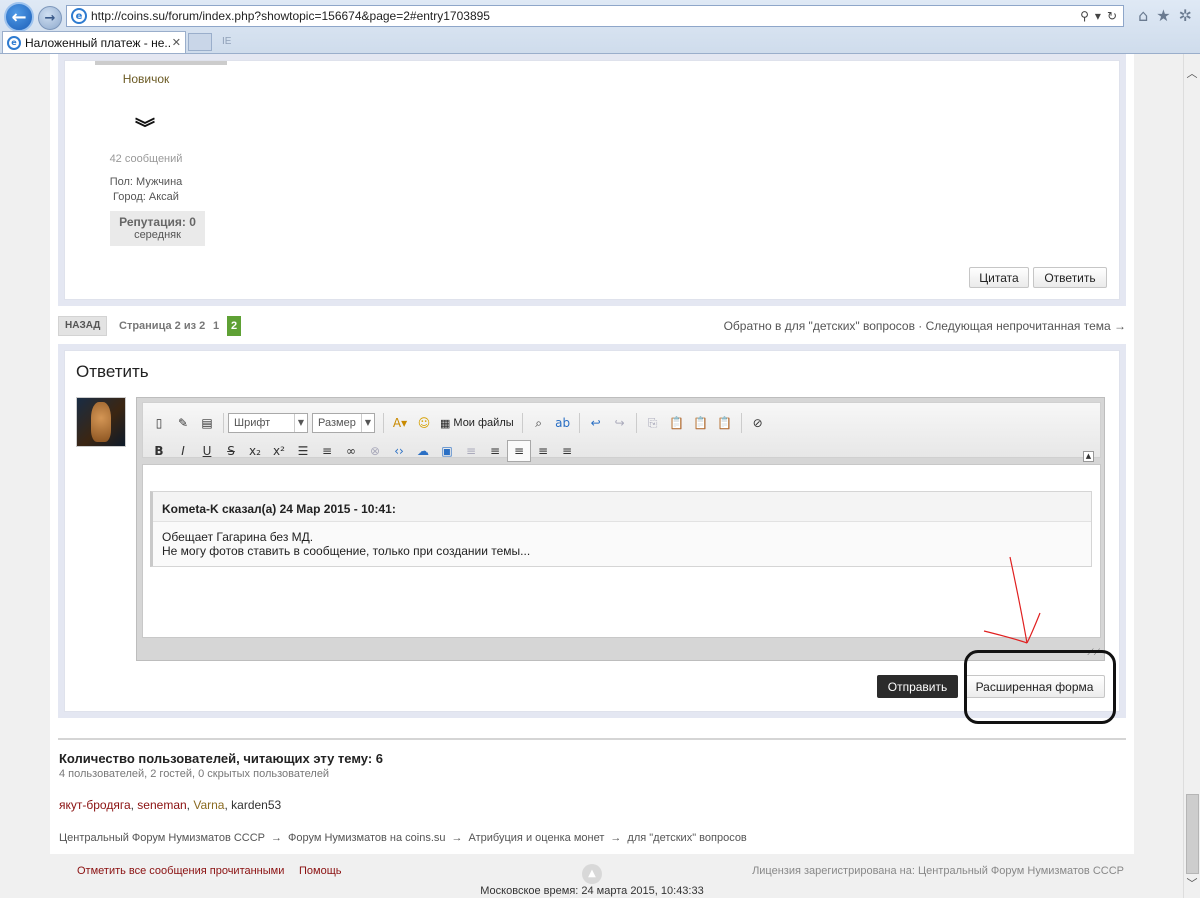 The image size is (1200, 898). I want to click on forward-arrow-icon: →, so click(50, 18).